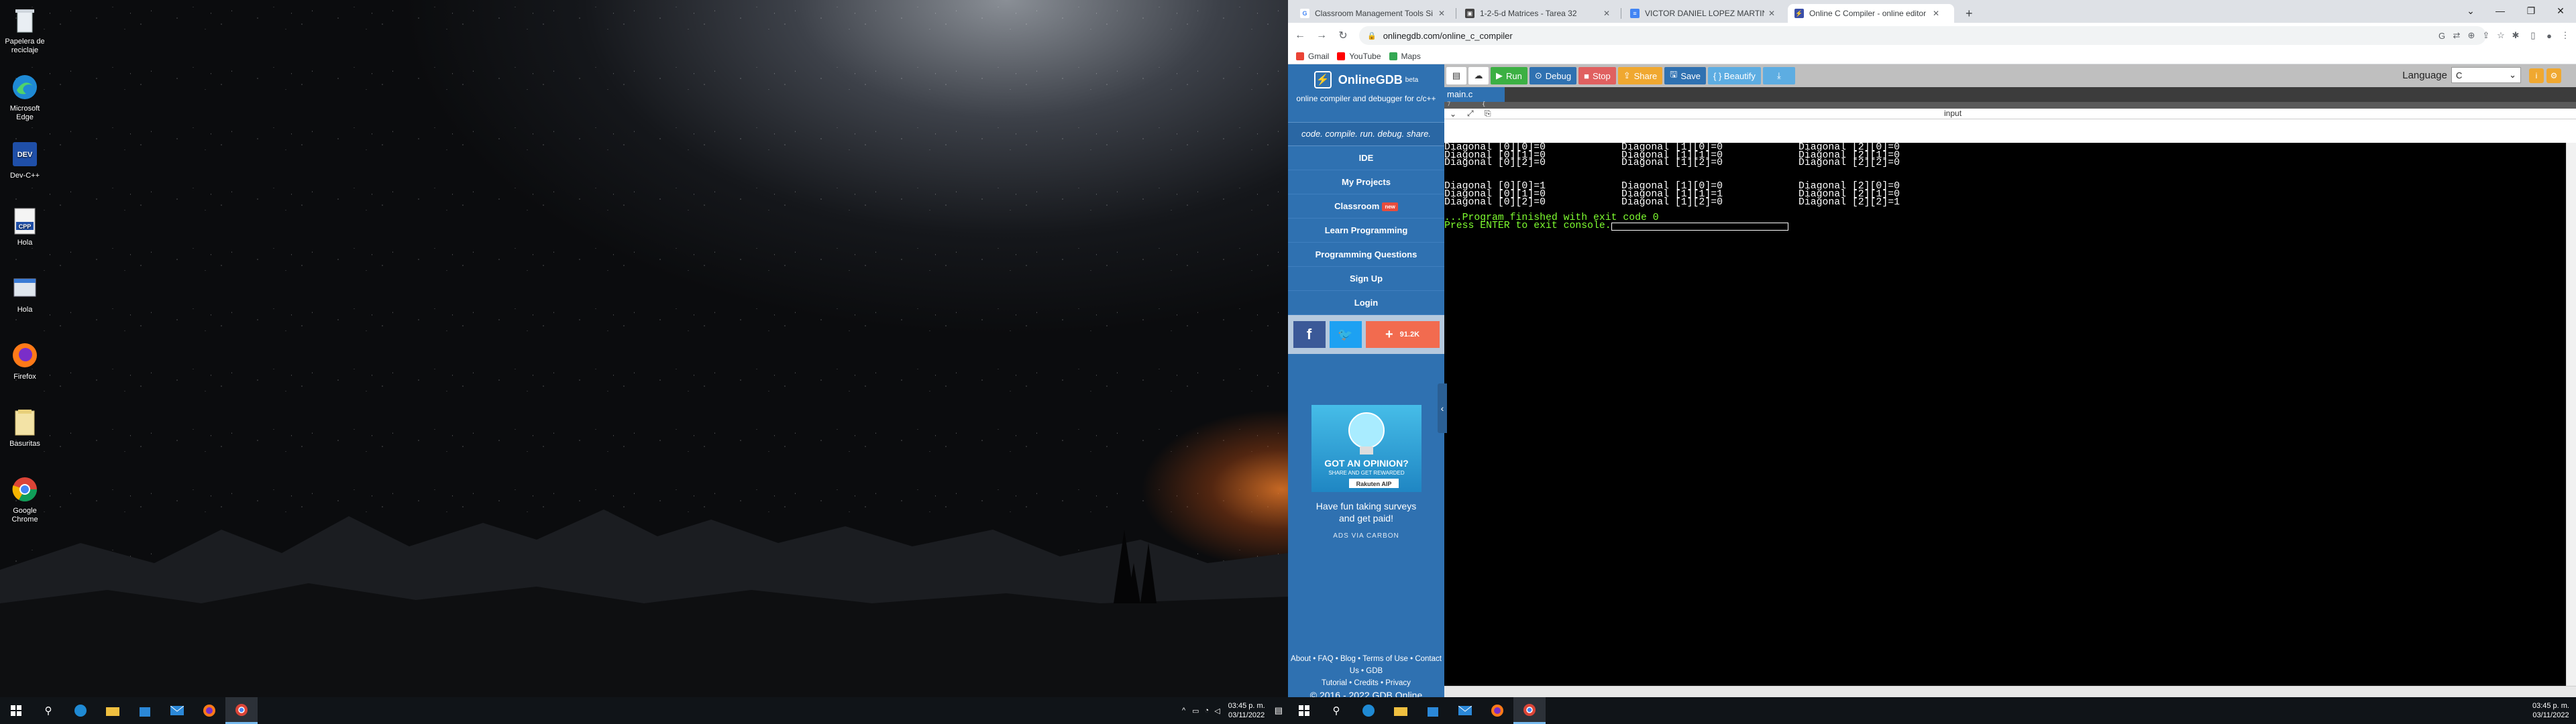 The image size is (2576, 724). What do you see at coordinates (1456, 75) in the screenshot?
I see `new-file-button: ▤` at bounding box center [1456, 75].